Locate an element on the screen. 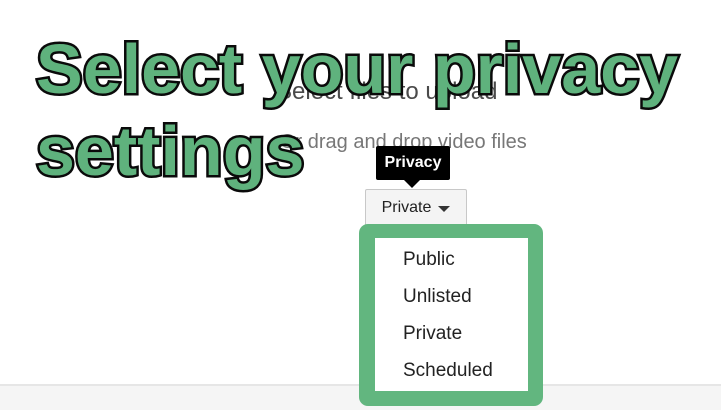  caret-down-icon is located at coordinates (444, 208).